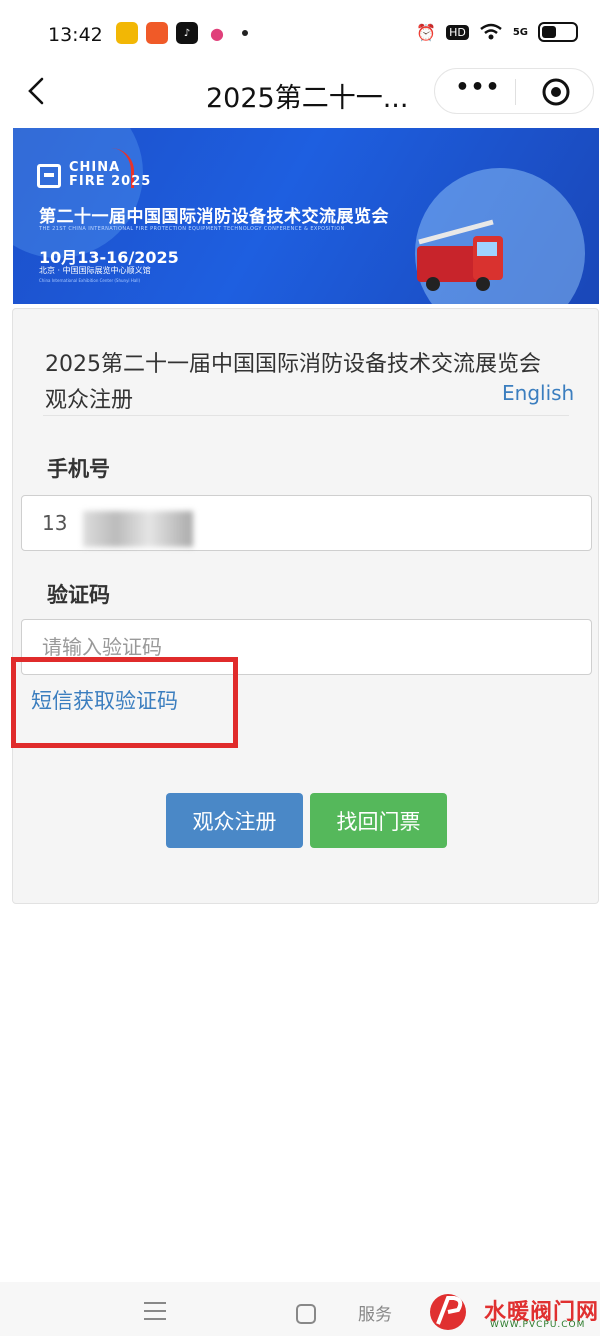 This screenshot has height=1336, width=600. Describe the element at coordinates (95, 167) in the screenshot. I see `logo-text-line1: CHINA` at that location.